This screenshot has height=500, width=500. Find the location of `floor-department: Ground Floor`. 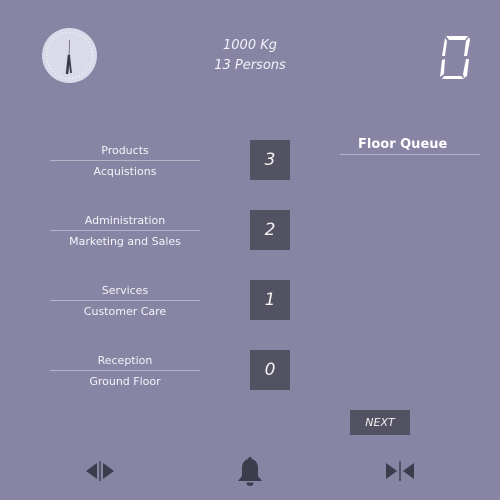

floor-department: Ground Floor is located at coordinates (125, 381).